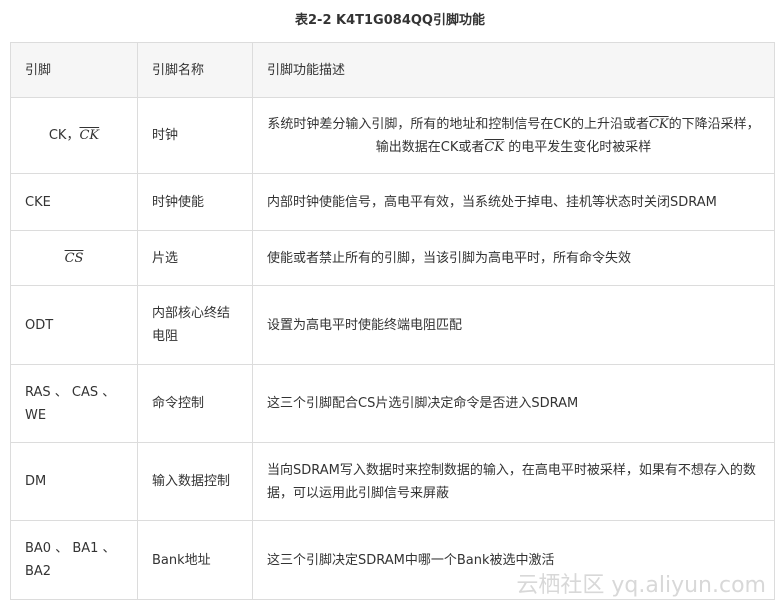 Image resolution: width=780 pixels, height=605 pixels. Describe the element at coordinates (641, 585) in the screenshot. I see `watermark: 云栖社区 yq.aliyun.com` at that location.